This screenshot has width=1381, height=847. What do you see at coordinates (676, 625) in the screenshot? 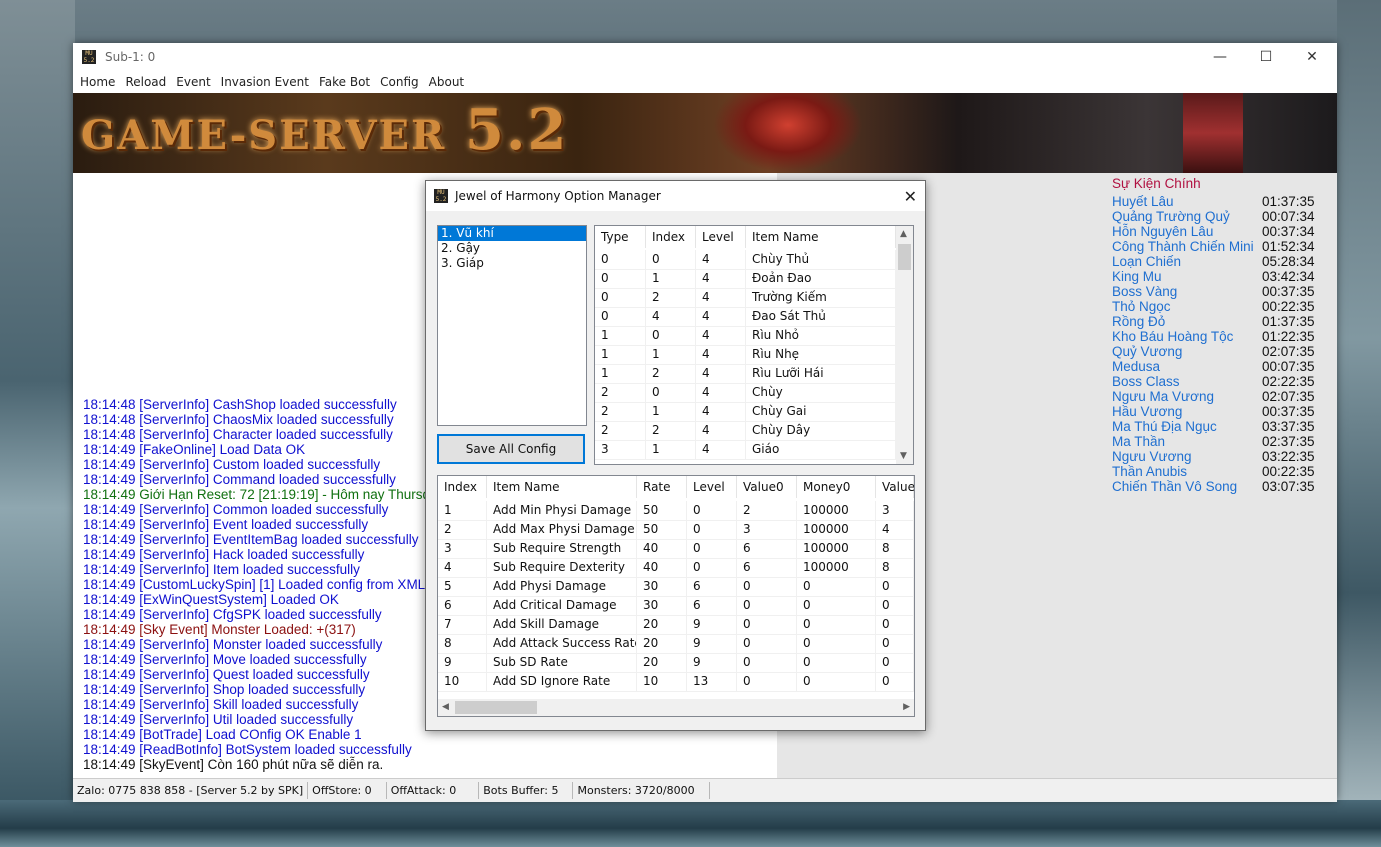
I see `table-row: 7 Add Skill Damage 20 9 0 0 0` at bounding box center [676, 625].